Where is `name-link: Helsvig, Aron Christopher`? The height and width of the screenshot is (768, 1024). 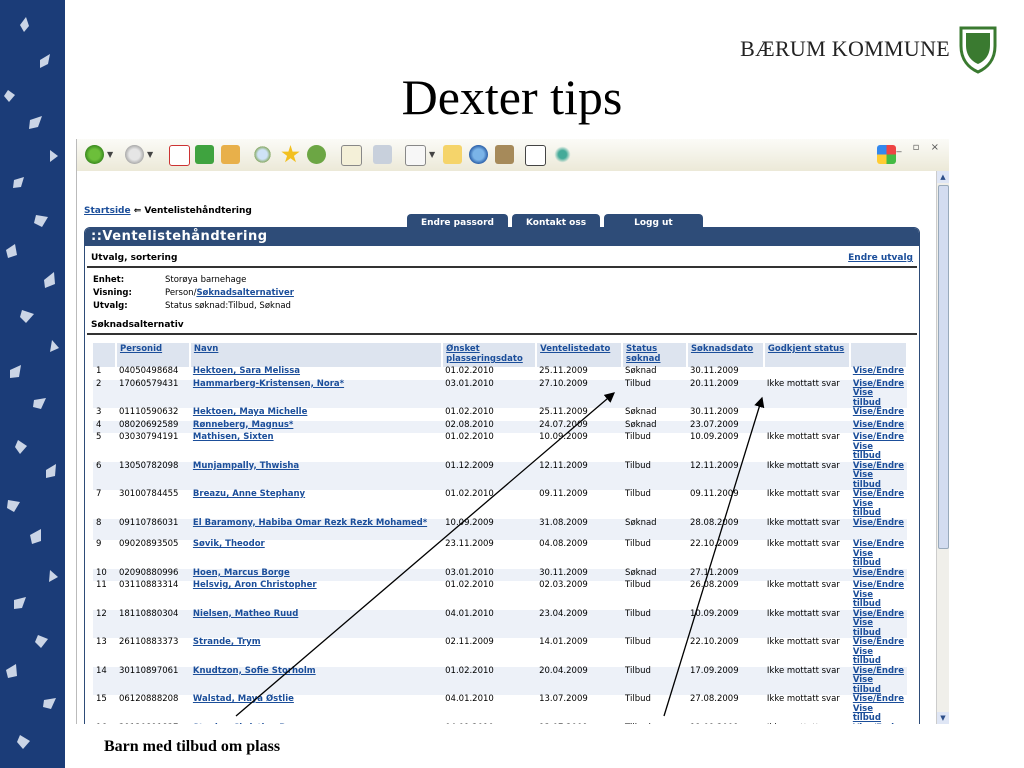
name-link: Helsvig, Aron Christopher is located at coordinates (255, 585).